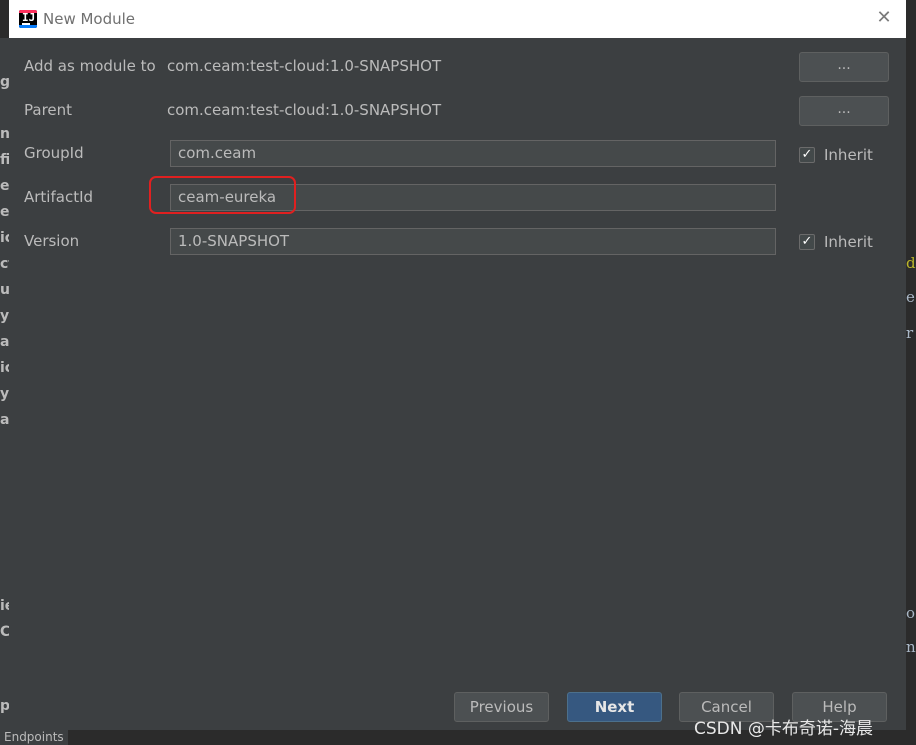 The width and height of the screenshot is (916, 745). What do you see at coordinates (911, 613) in the screenshot?
I see `ide-fragment: o` at bounding box center [911, 613].